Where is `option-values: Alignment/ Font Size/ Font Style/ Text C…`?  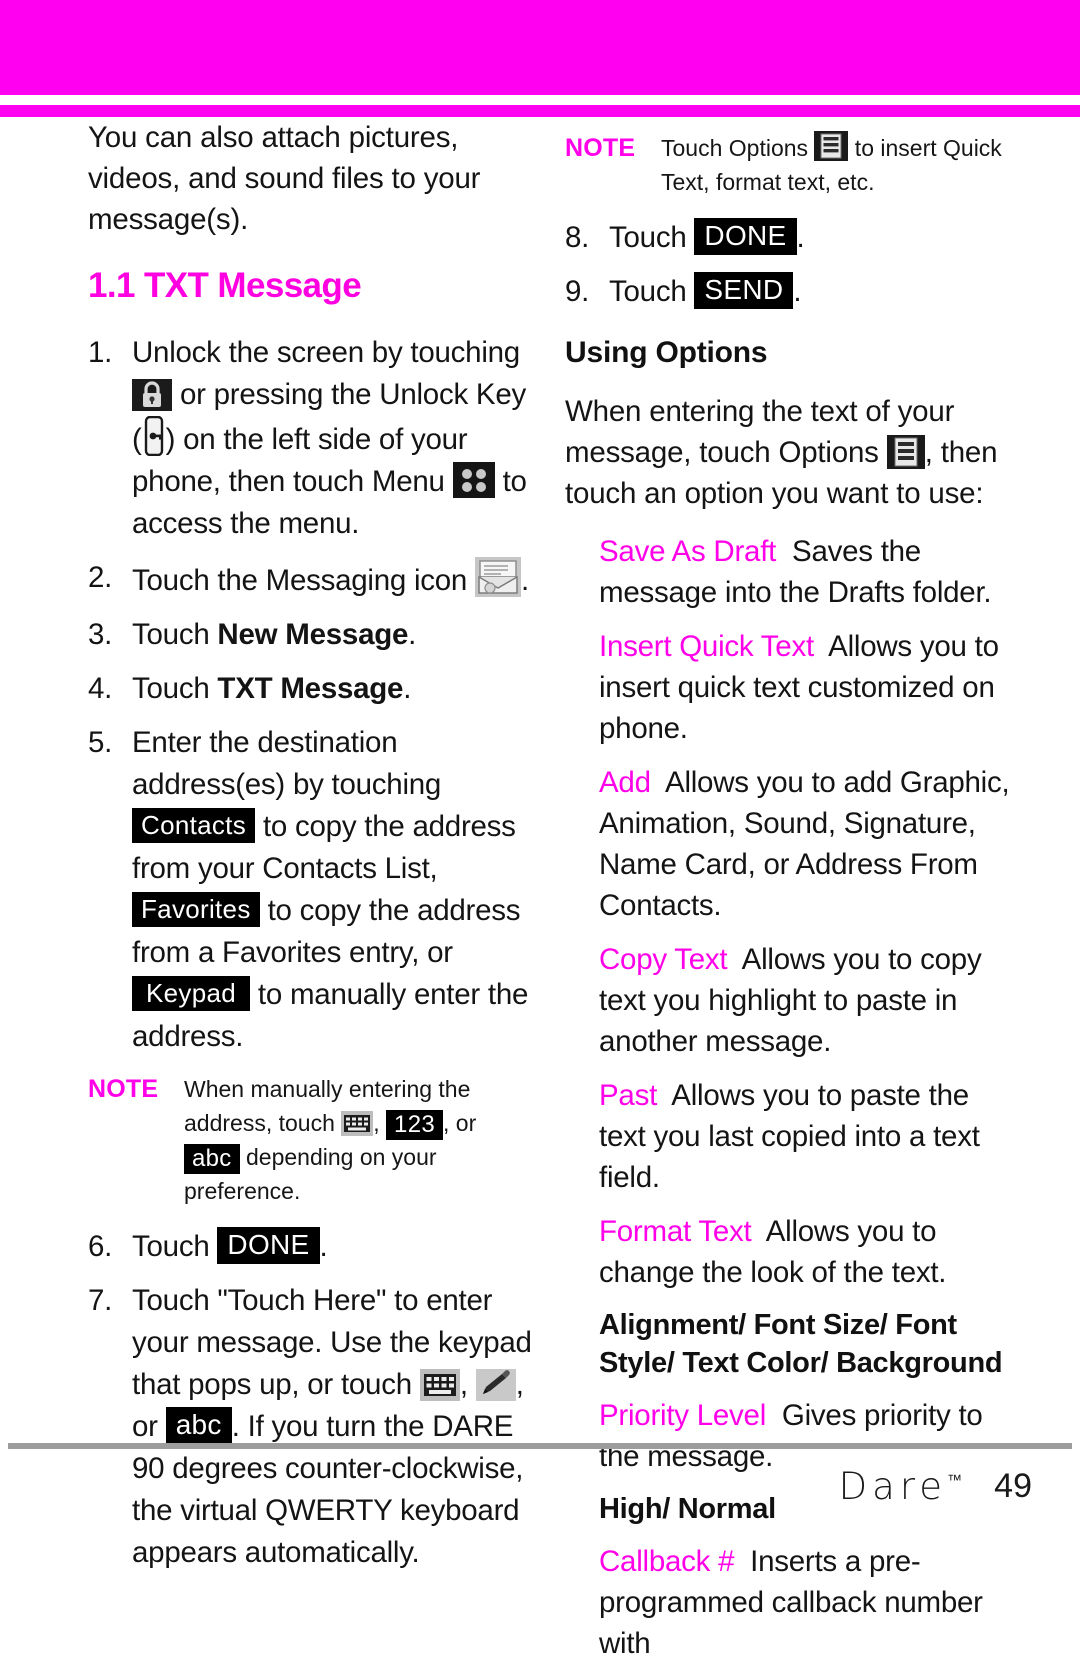
option-values: Alignment/ Font Size/ Font Style/ Text C… is located at coordinates (801, 1344).